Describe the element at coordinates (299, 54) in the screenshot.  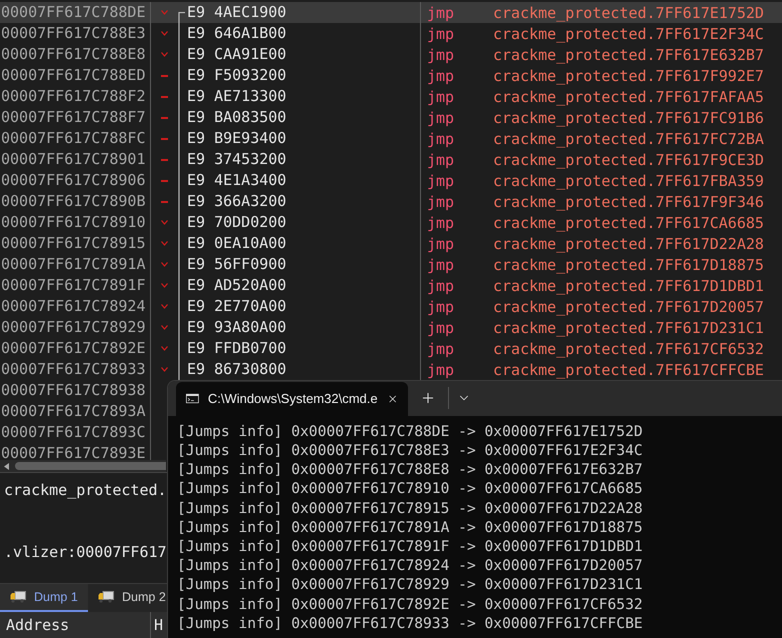
I see `bytes-cell: E9 CAA91E00` at that location.